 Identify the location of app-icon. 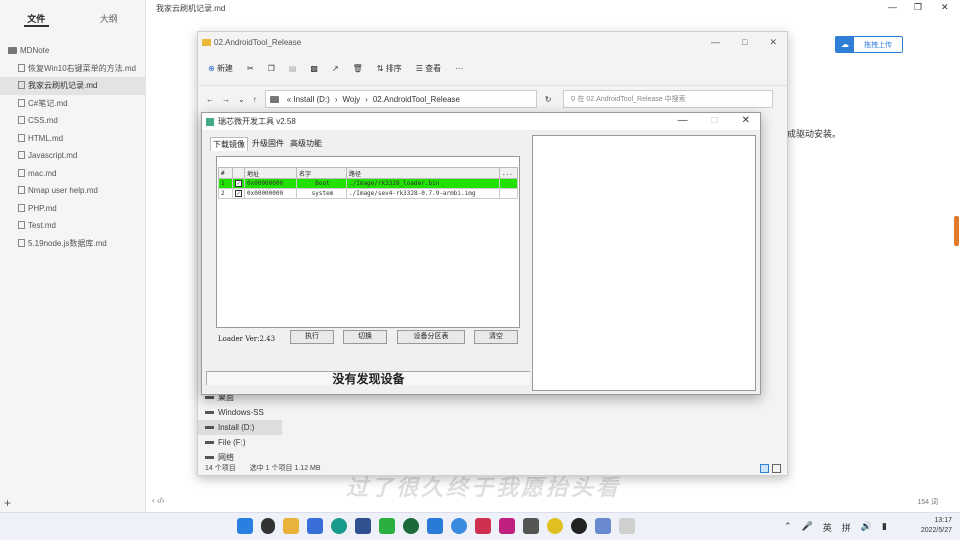
(555, 526).